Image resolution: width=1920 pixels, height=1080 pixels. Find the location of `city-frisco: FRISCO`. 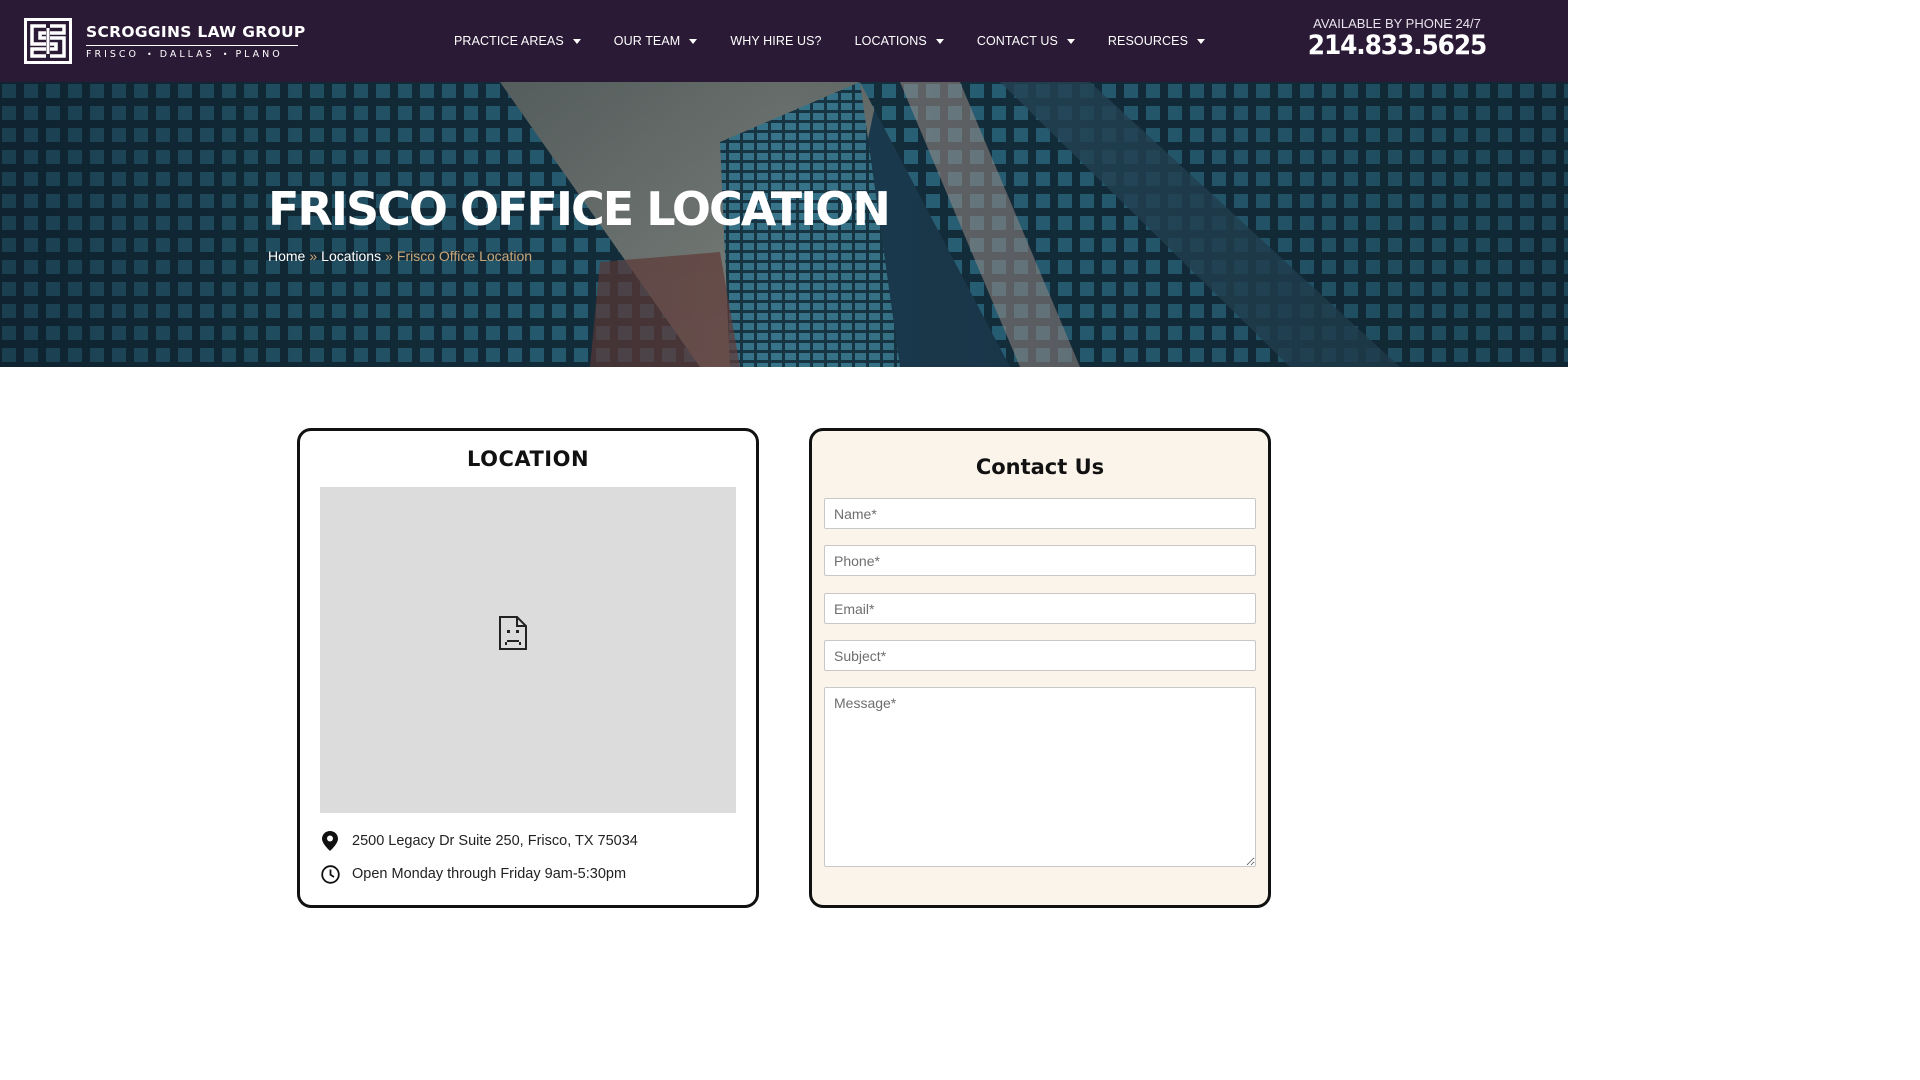

city-frisco: FRISCO is located at coordinates (113, 54).